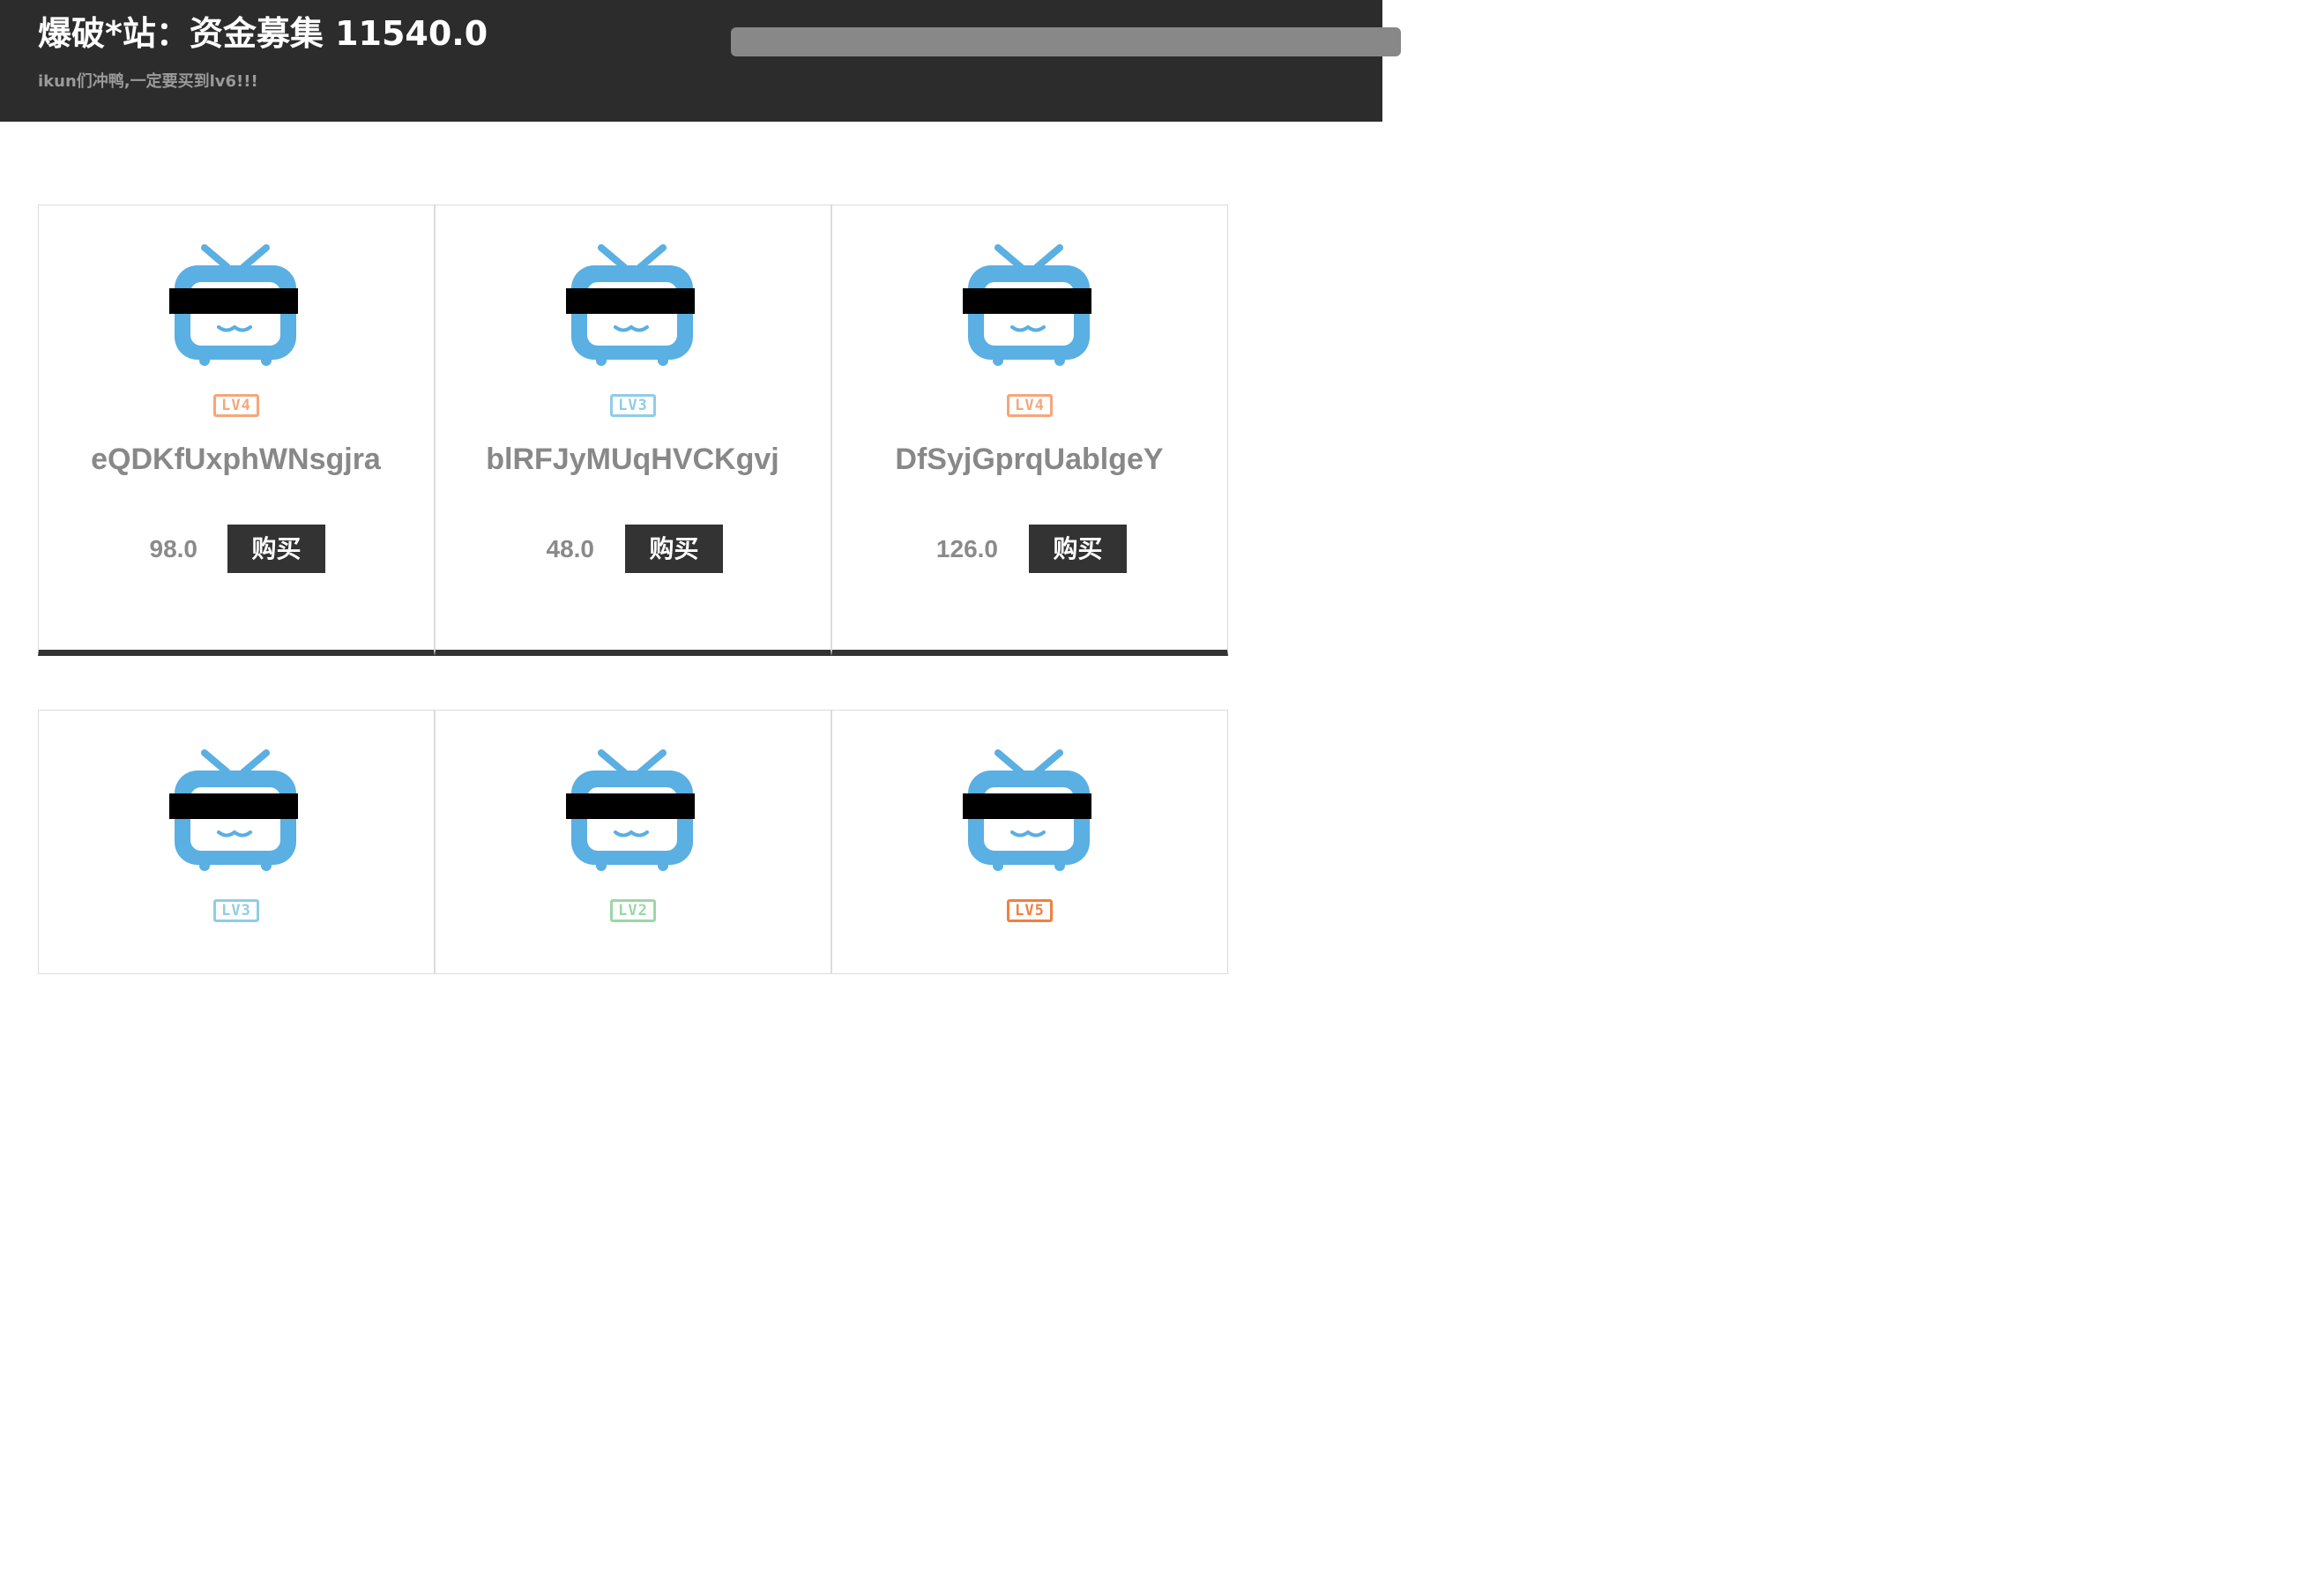  I want to click on page-title: 爆破*站：资金募集 11540.0, so click(263, 33).